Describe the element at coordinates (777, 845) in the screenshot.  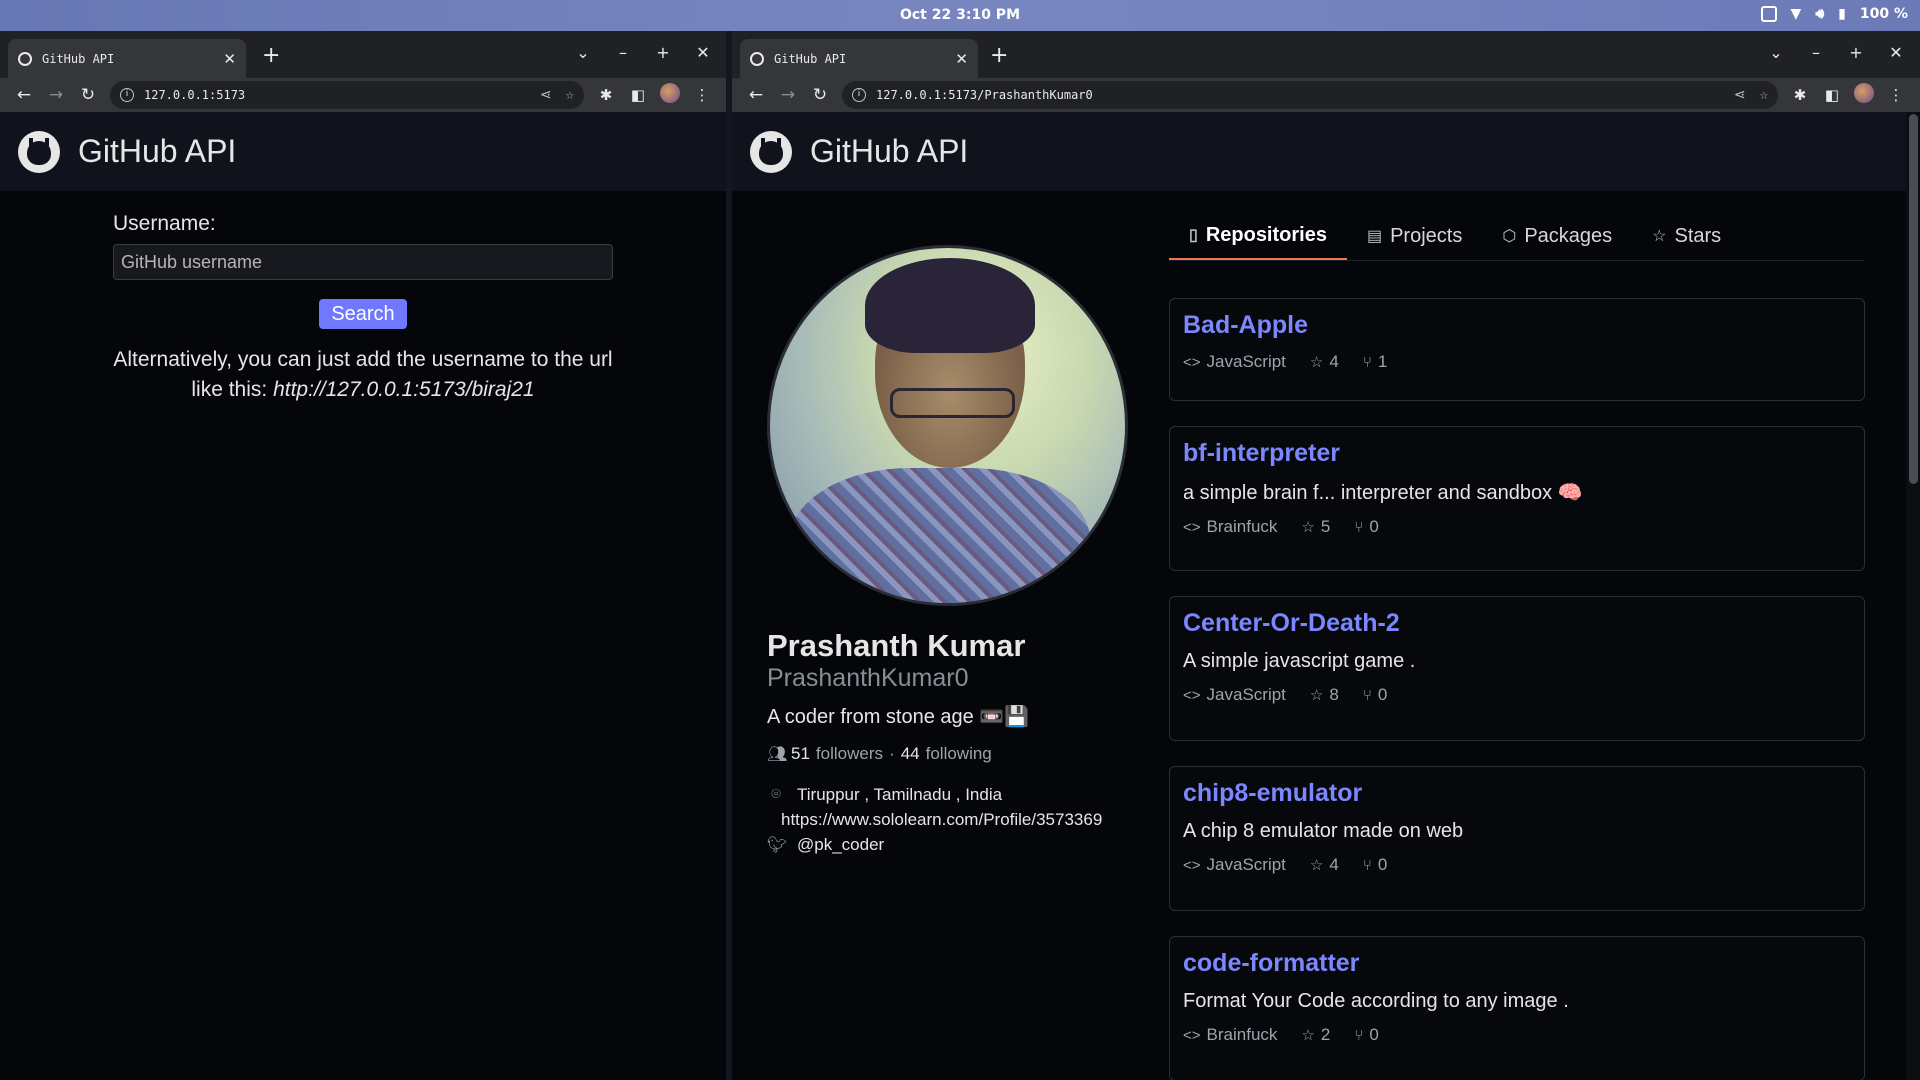
I see `twitter-bird-icon: 🐦︎` at that location.